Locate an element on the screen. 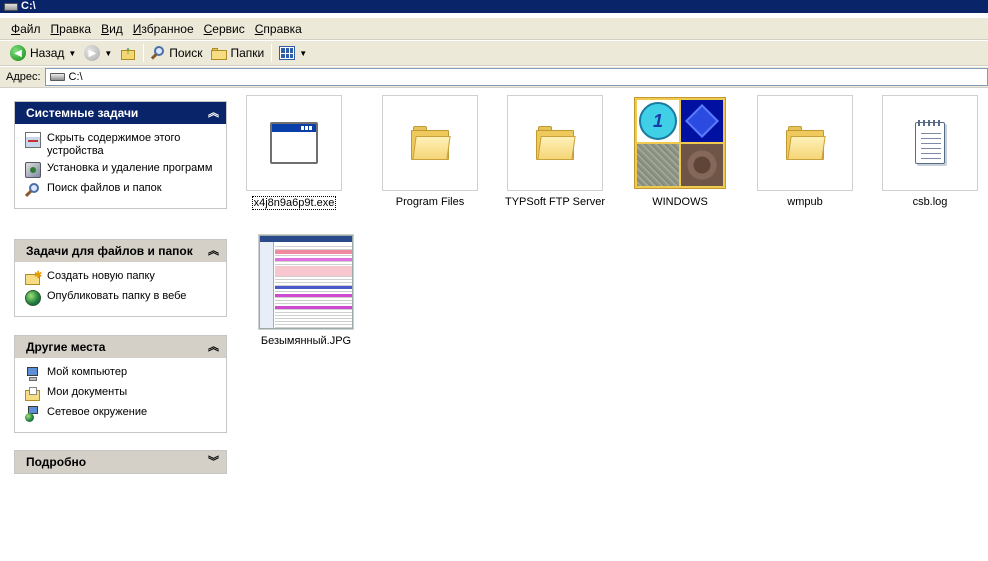 The height and width of the screenshot is (561, 988). back-arrow-icon: ◀ is located at coordinates (18, 53).